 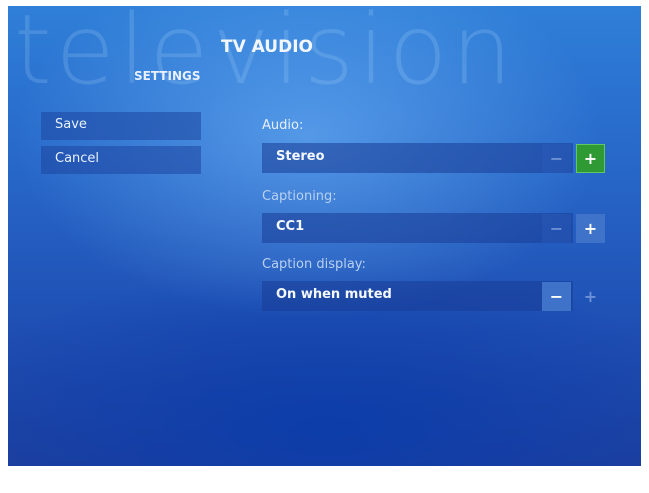 I want to click on page-subtitle: SETTINGS, so click(x=167, y=76).